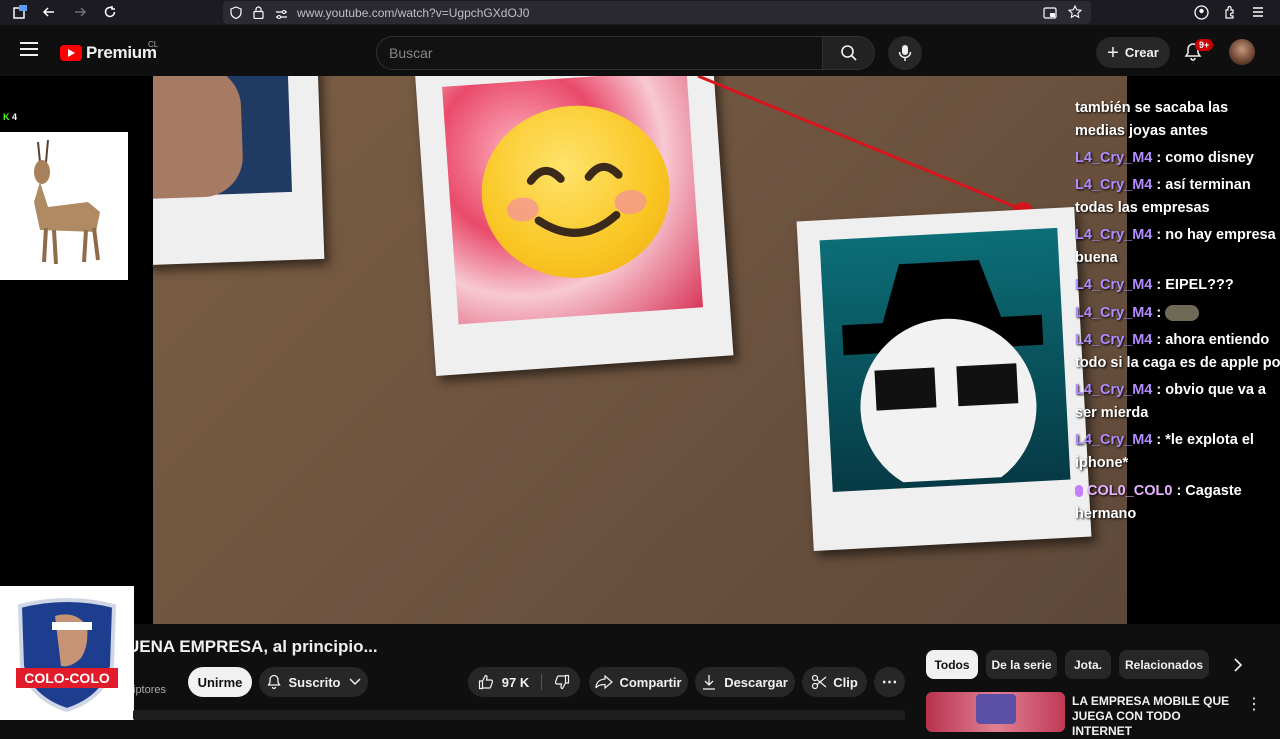  Describe the element at coordinates (67, 678) in the screenshot. I see `colo-colo-label: COLO-COLO` at that location.